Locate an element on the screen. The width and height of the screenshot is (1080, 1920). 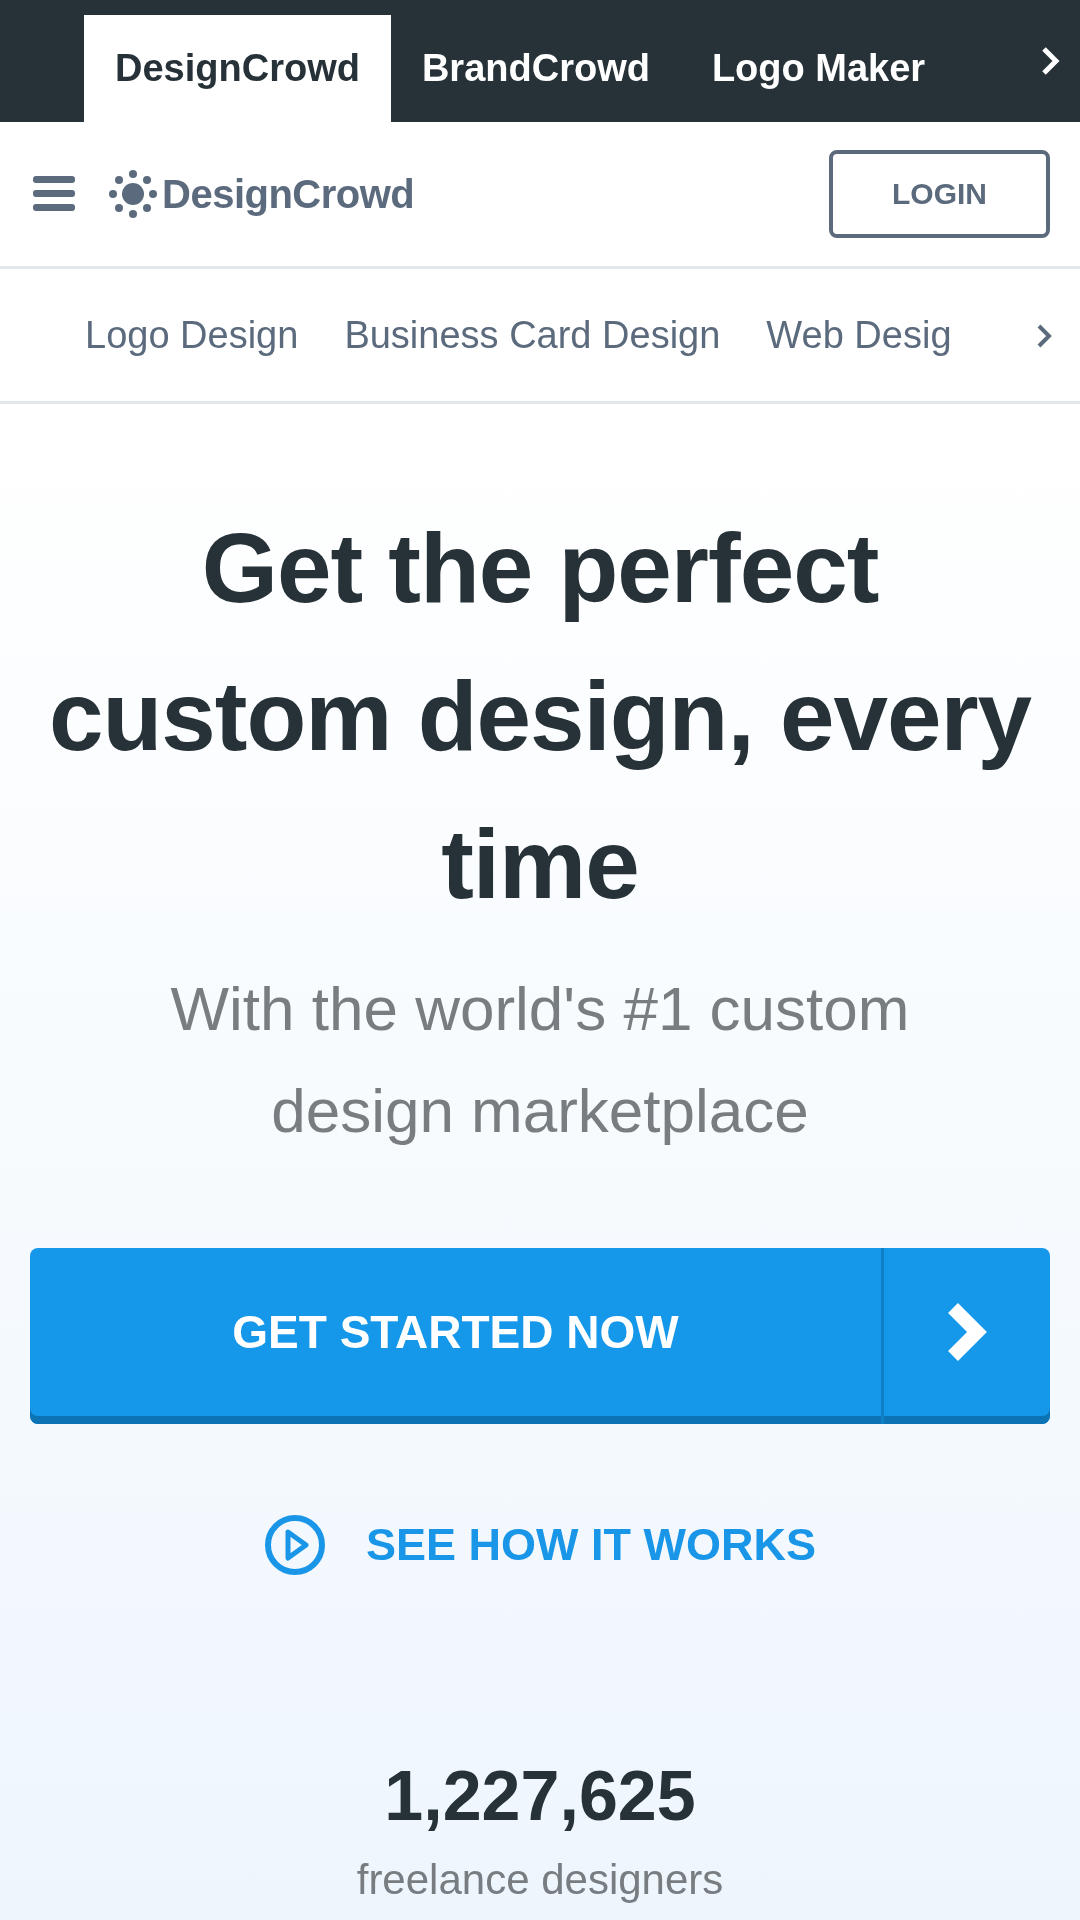
get-started-button: GET STARTED NOW is located at coordinates (540, 1336).